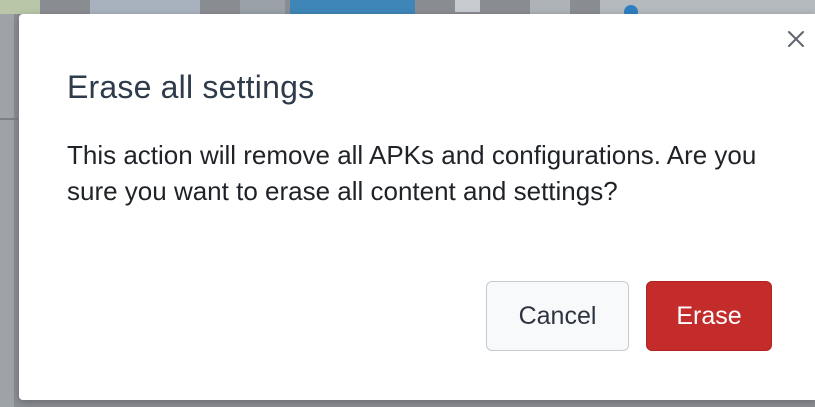 This screenshot has width=815, height=407. I want to click on close-button, so click(796, 39).